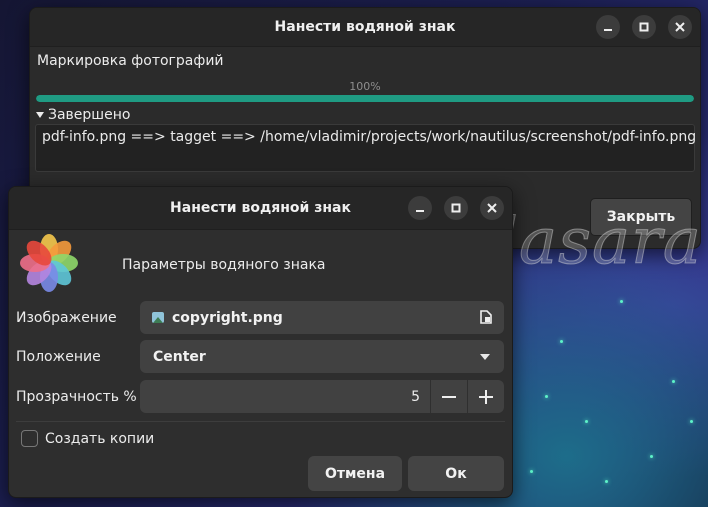  Describe the element at coordinates (29, 438) in the screenshot. I see `create-copies-checkbox` at that location.